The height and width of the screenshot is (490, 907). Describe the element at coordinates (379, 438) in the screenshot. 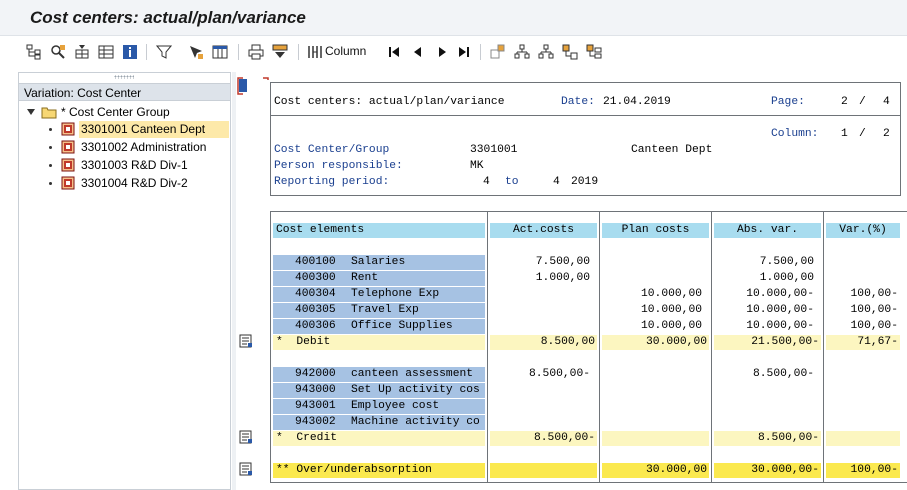

I see `credit-total-label: * Credit` at that location.